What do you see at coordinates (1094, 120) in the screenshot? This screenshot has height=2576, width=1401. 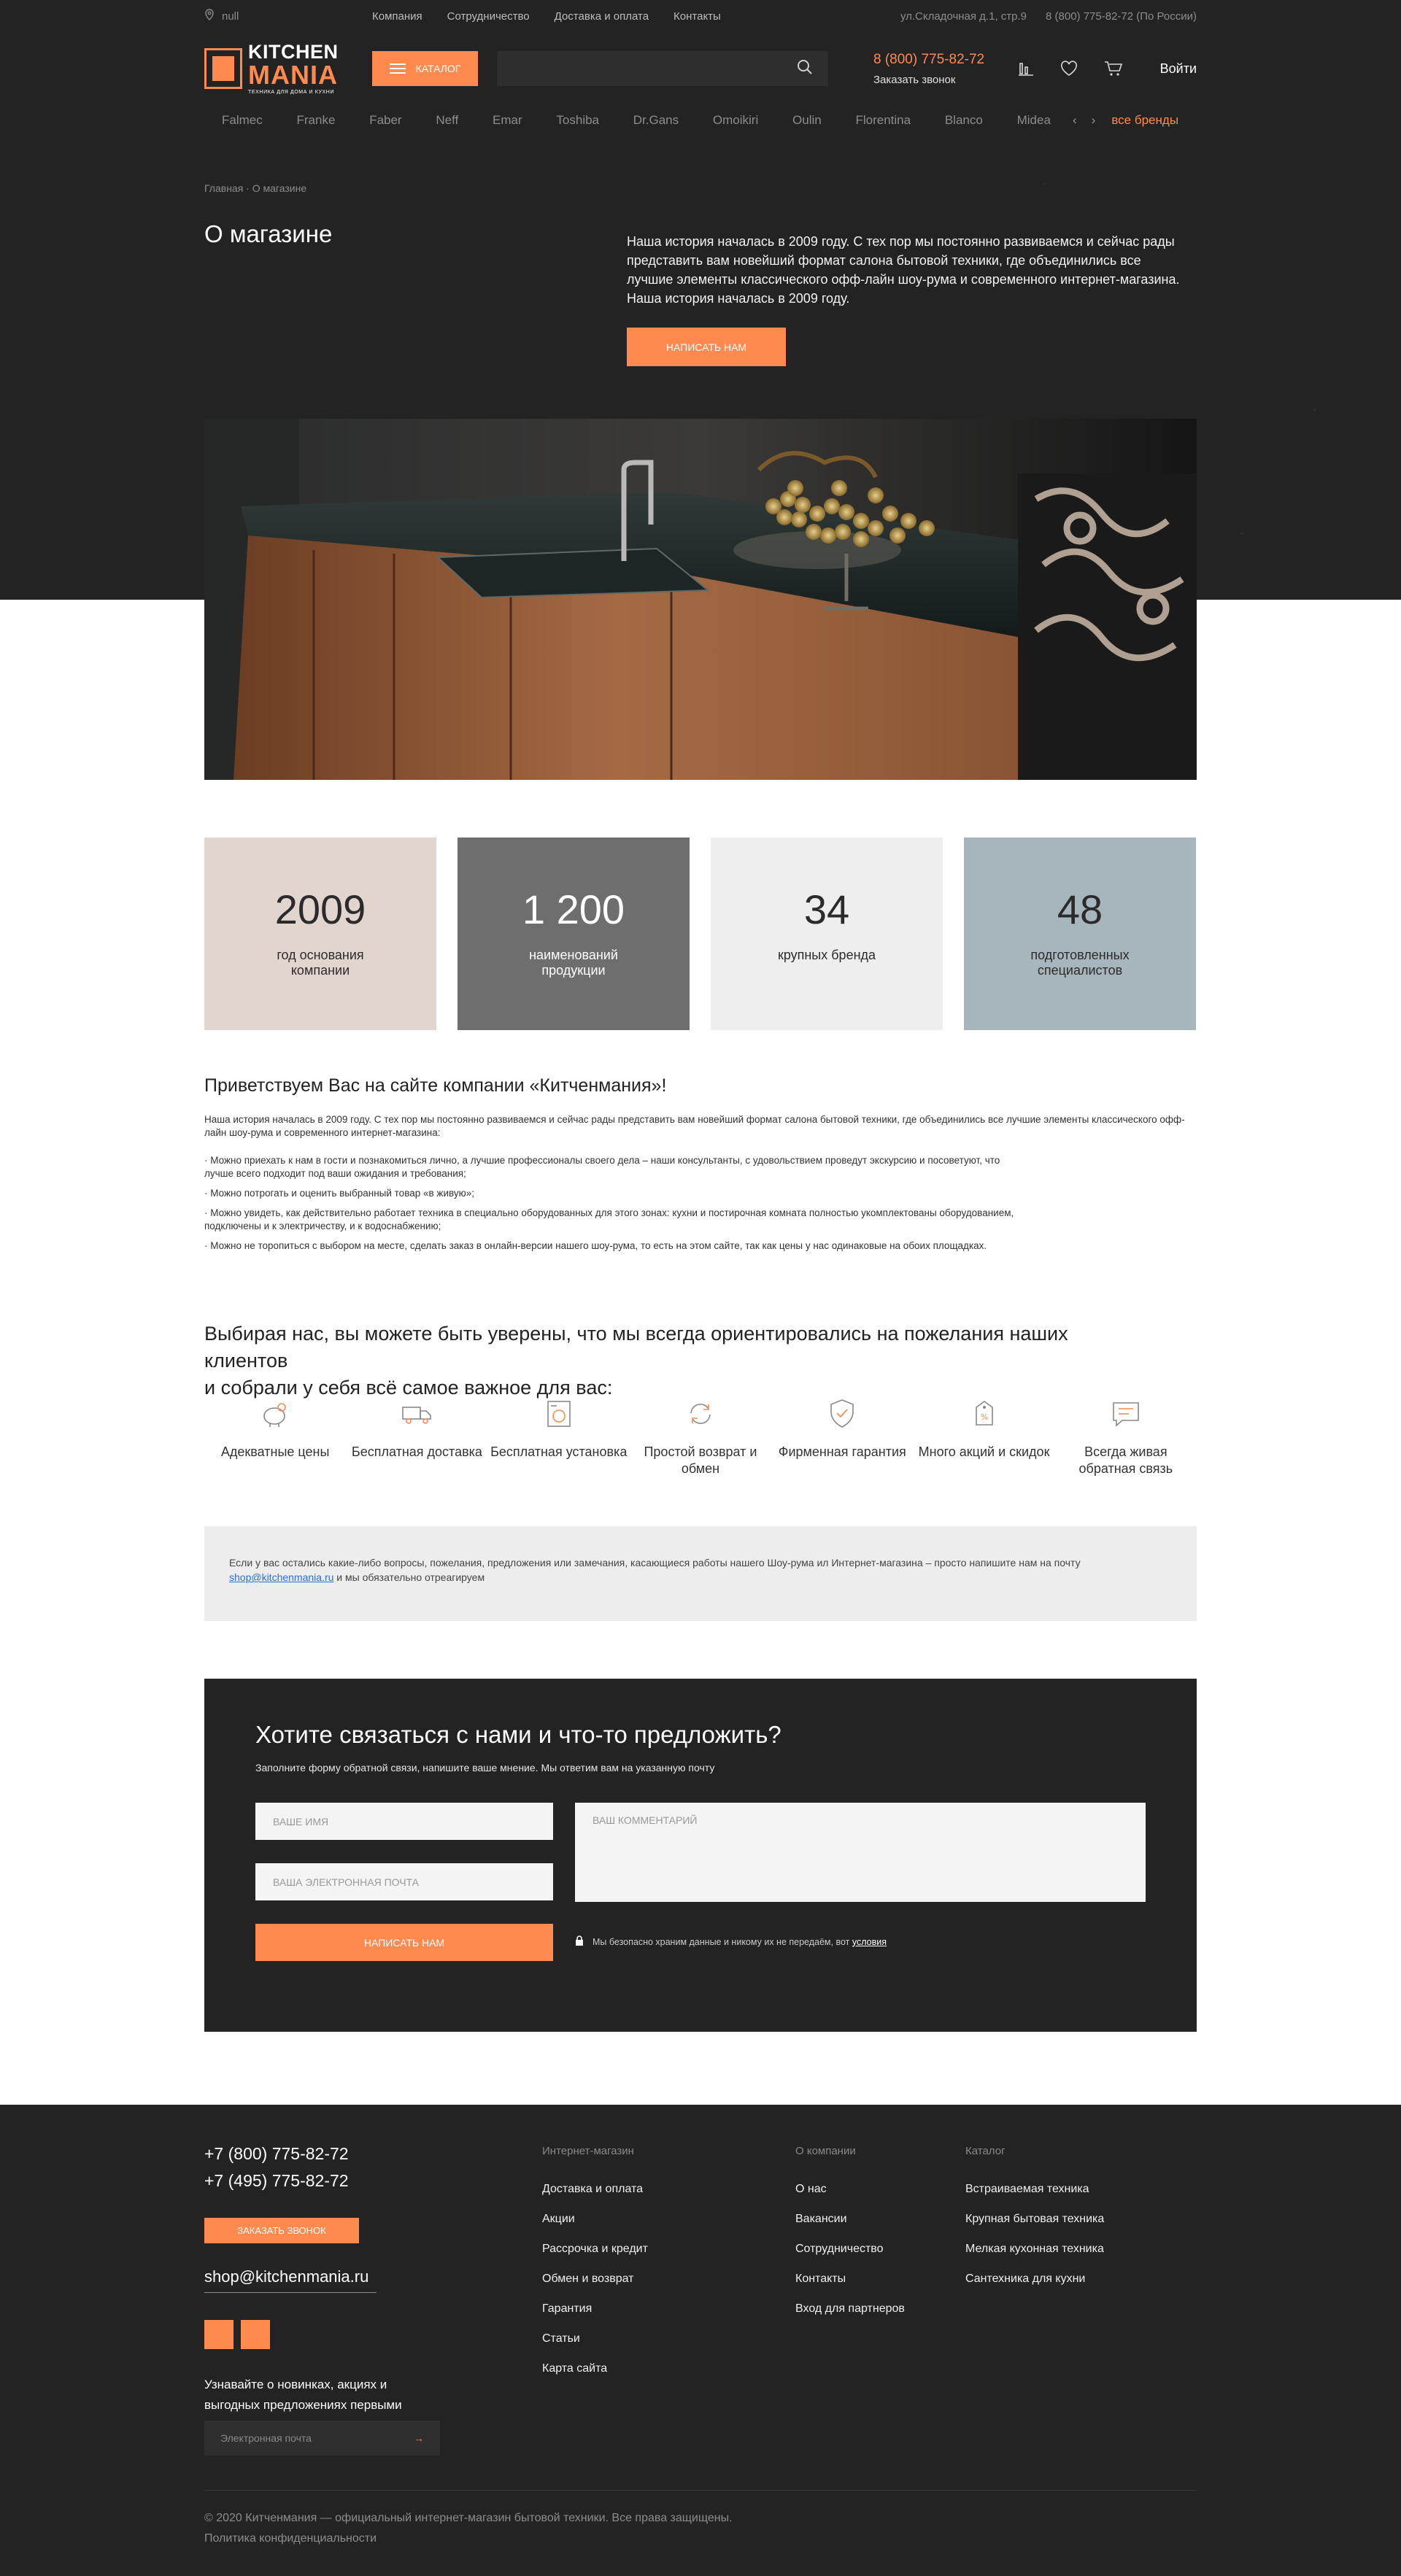 I see `brands-next-icon: ›` at bounding box center [1094, 120].